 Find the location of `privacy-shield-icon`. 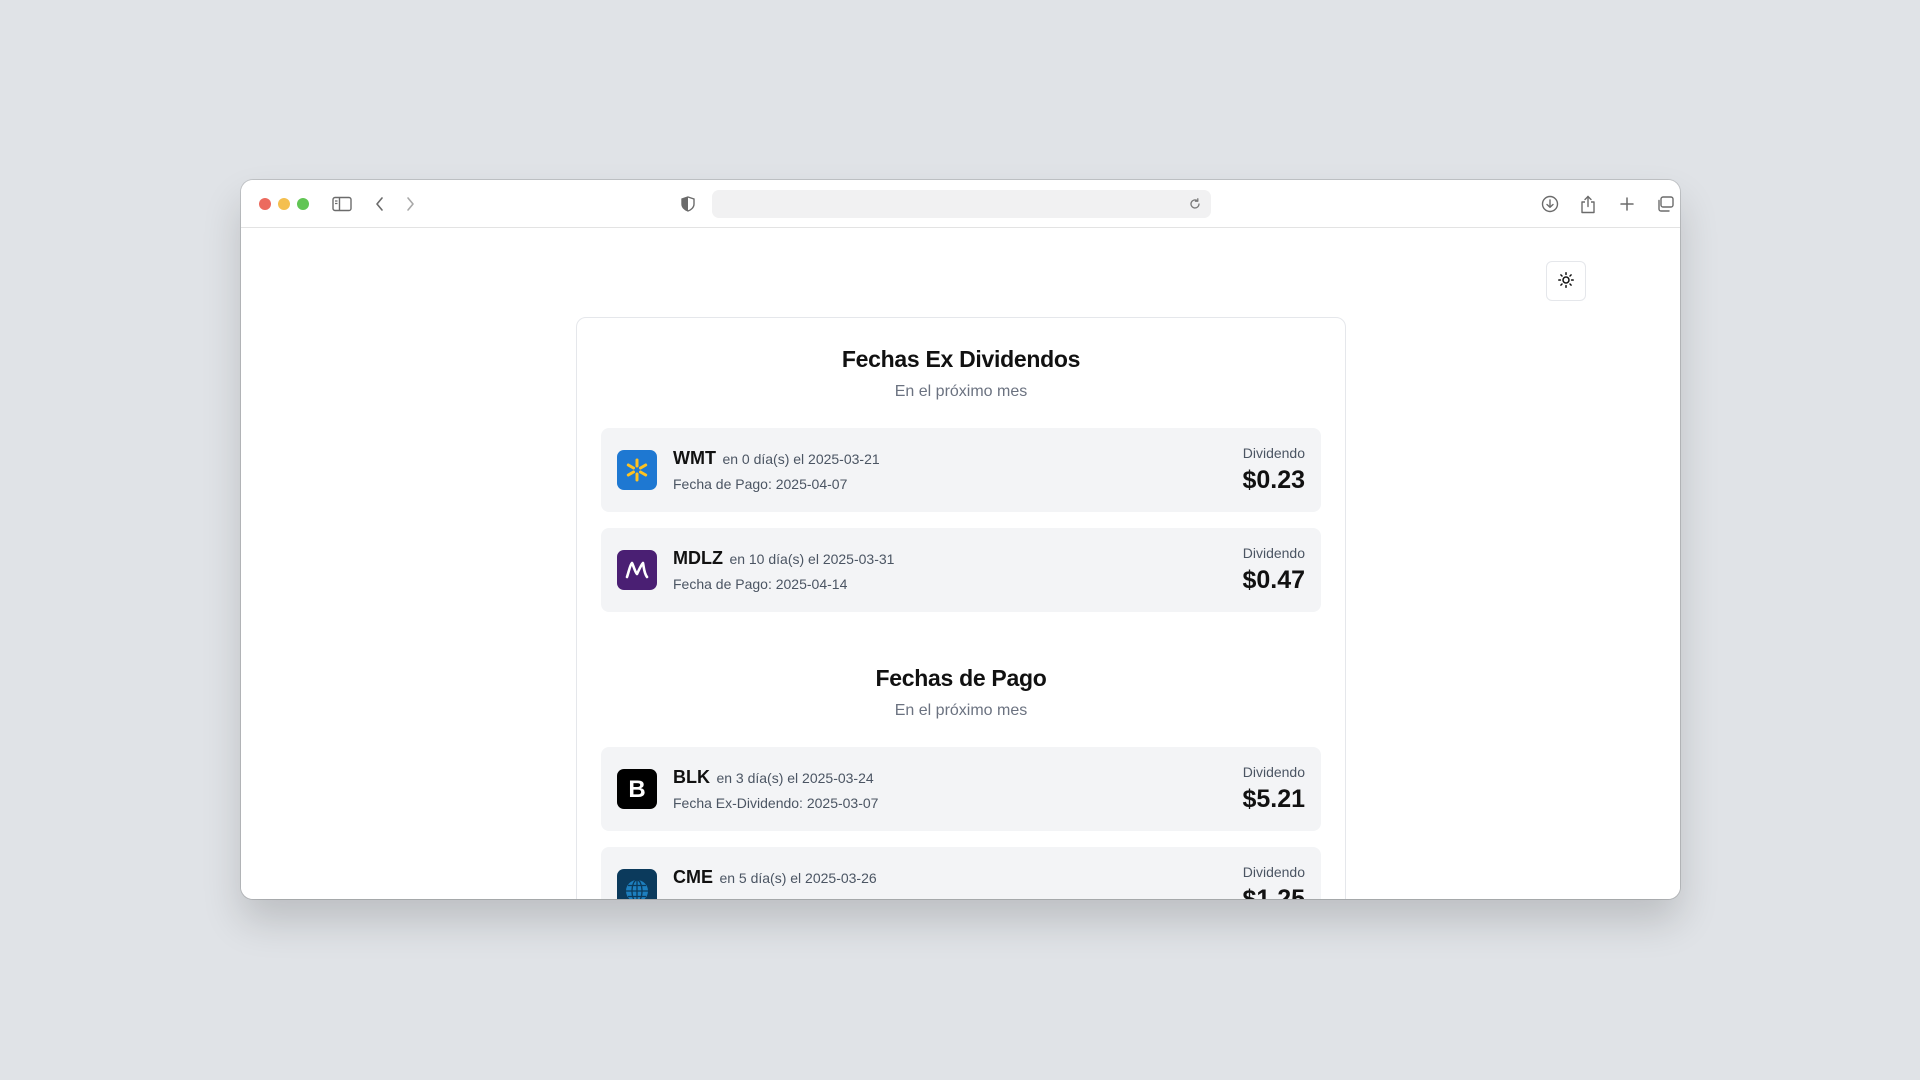

privacy-shield-icon is located at coordinates (688, 204).